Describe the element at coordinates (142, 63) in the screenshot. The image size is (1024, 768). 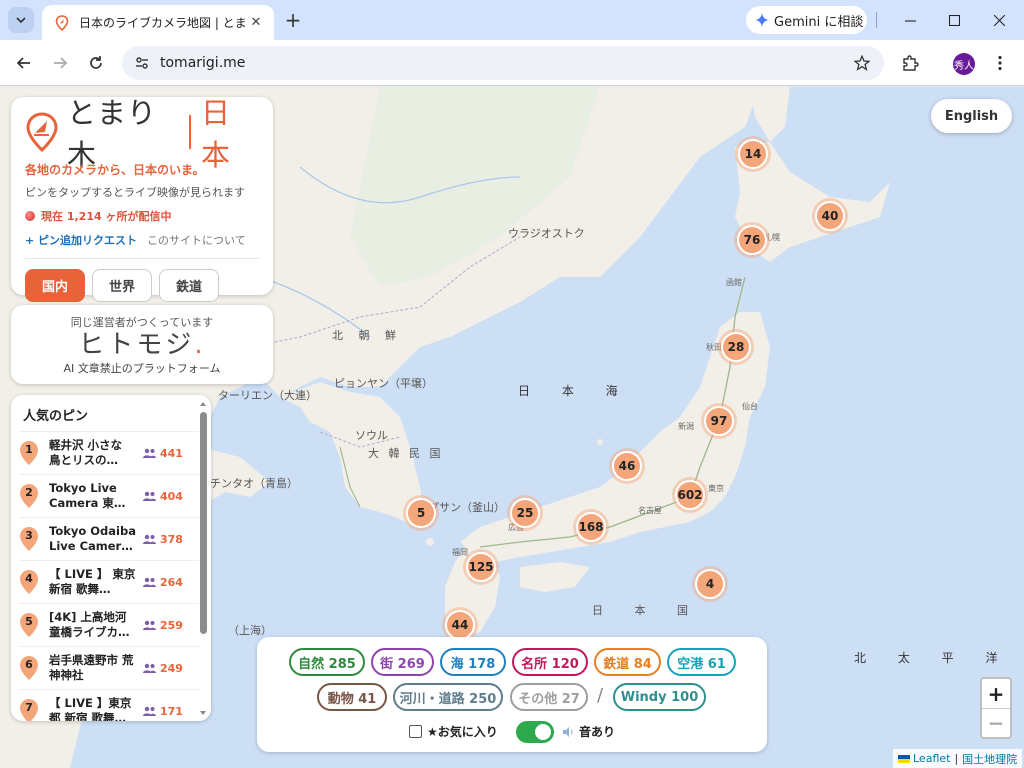
I see `site-info-icon` at that location.